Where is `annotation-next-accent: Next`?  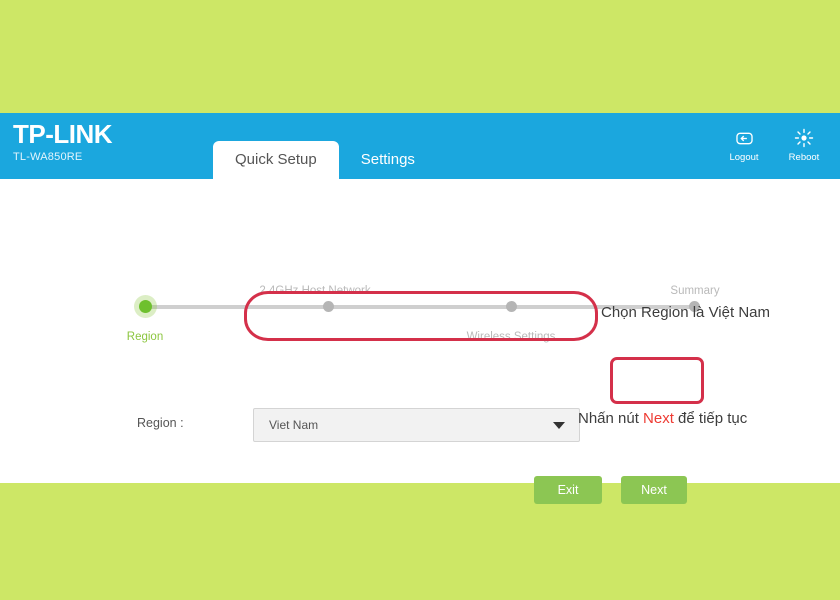 annotation-next-accent: Next is located at coordinates (658, 418).